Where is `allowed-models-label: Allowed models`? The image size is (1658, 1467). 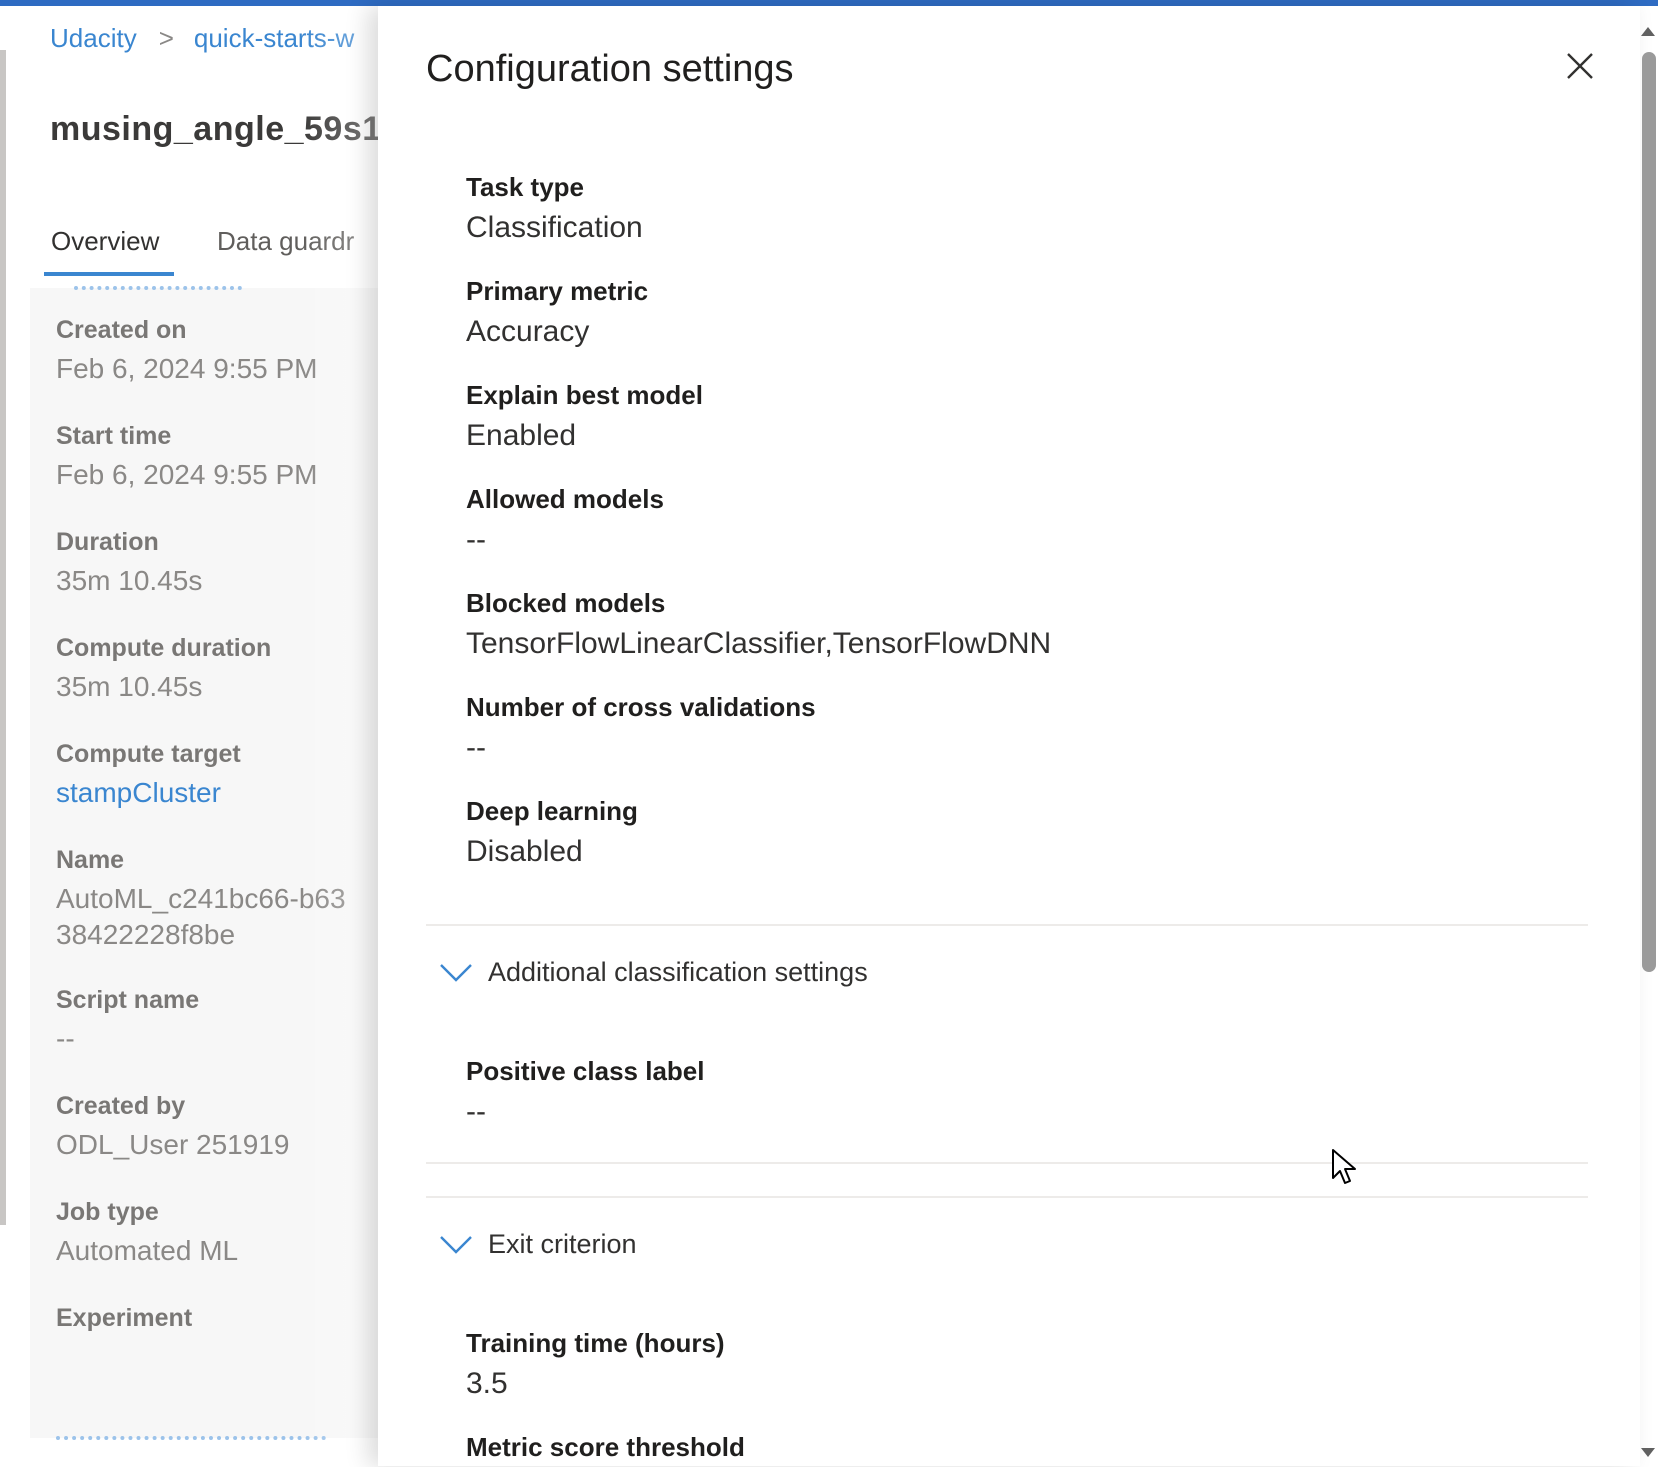
allowed-models-label: Allowed models is located at coordinates (565, 499).